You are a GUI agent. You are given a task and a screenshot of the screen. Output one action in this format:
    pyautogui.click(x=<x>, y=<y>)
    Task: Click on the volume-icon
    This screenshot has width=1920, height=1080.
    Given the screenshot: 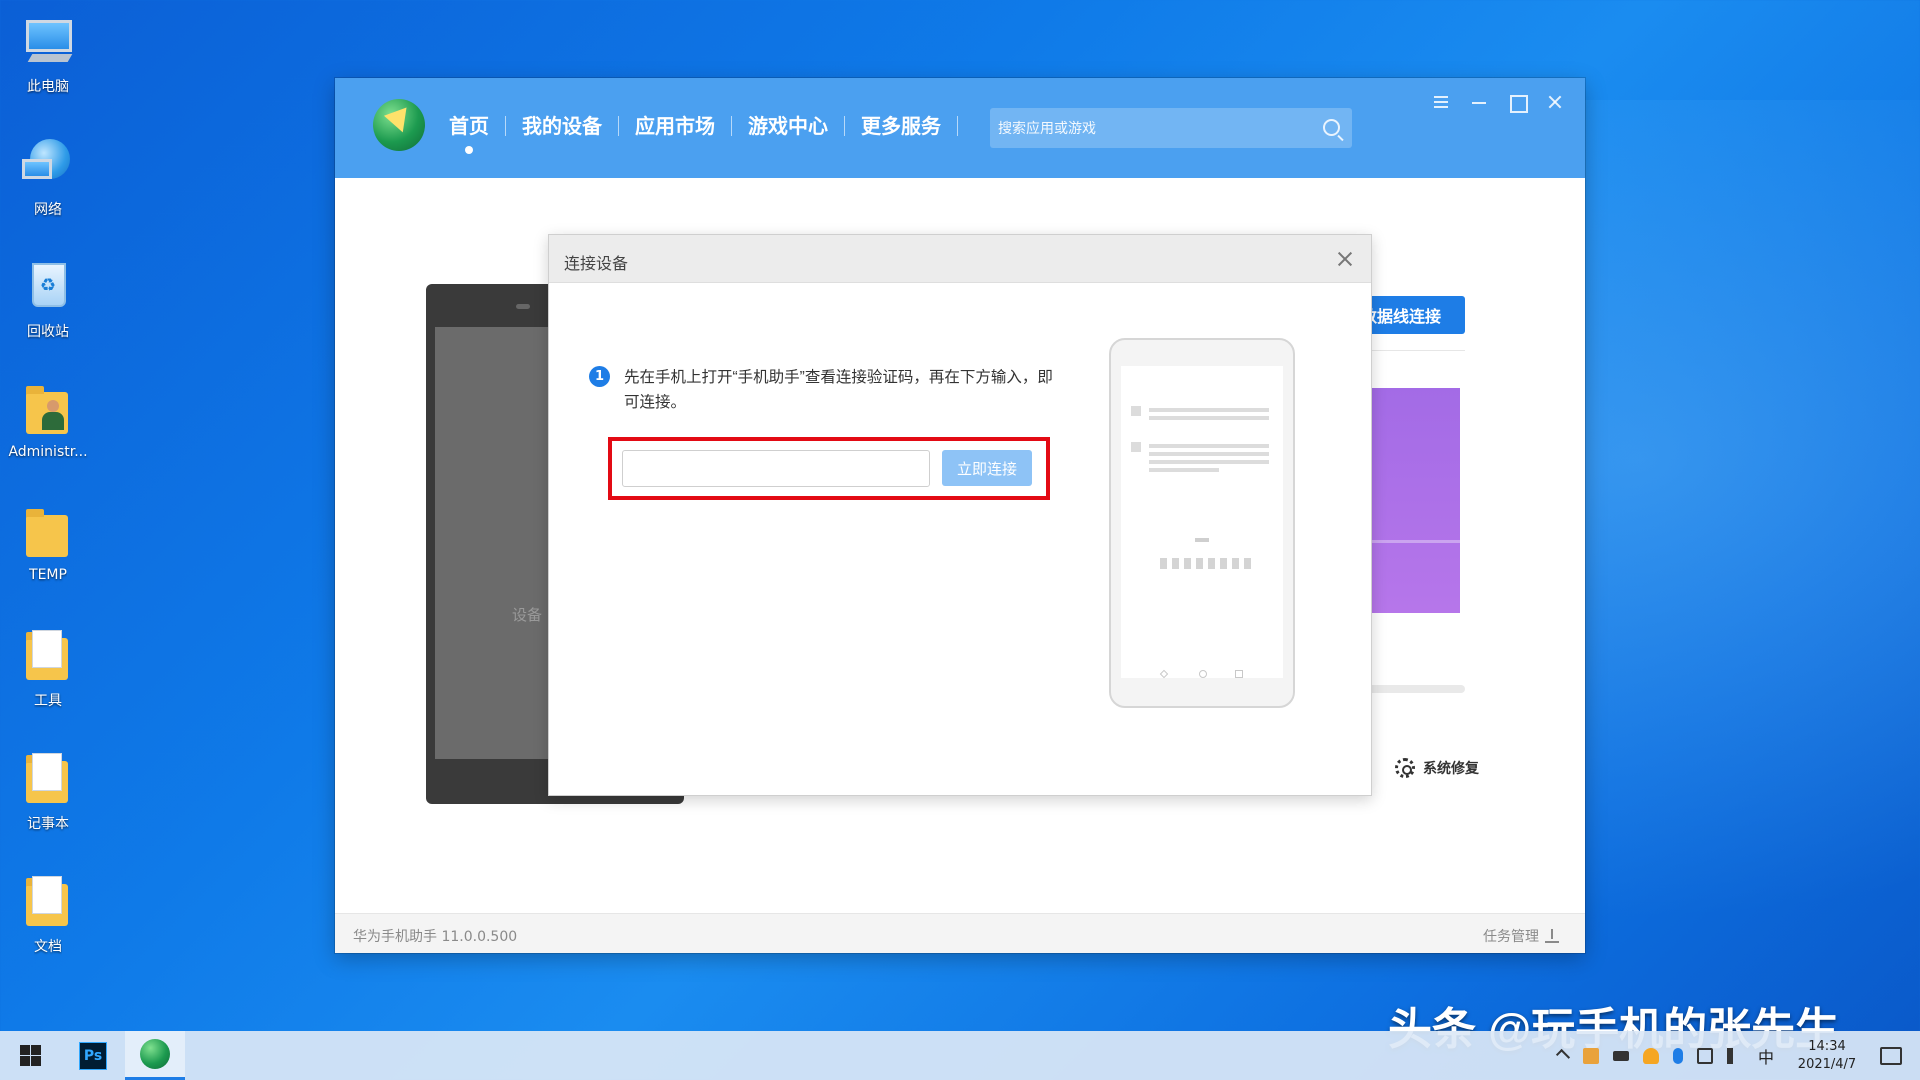 What is the action you would take?
    pyautogui.click(x=1734, y=1055)
    